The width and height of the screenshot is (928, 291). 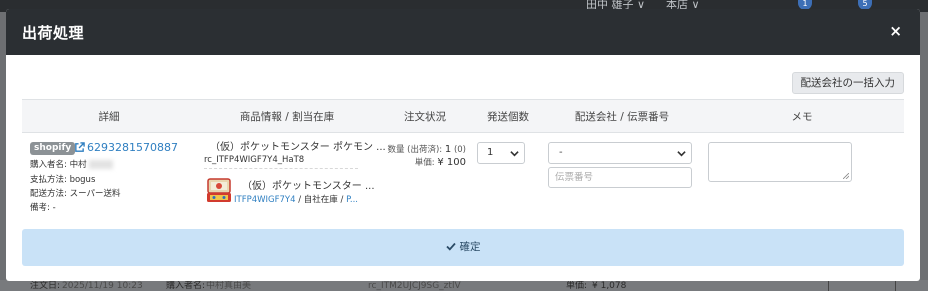 I want to click on check-icon, so click(x=450, y=246).